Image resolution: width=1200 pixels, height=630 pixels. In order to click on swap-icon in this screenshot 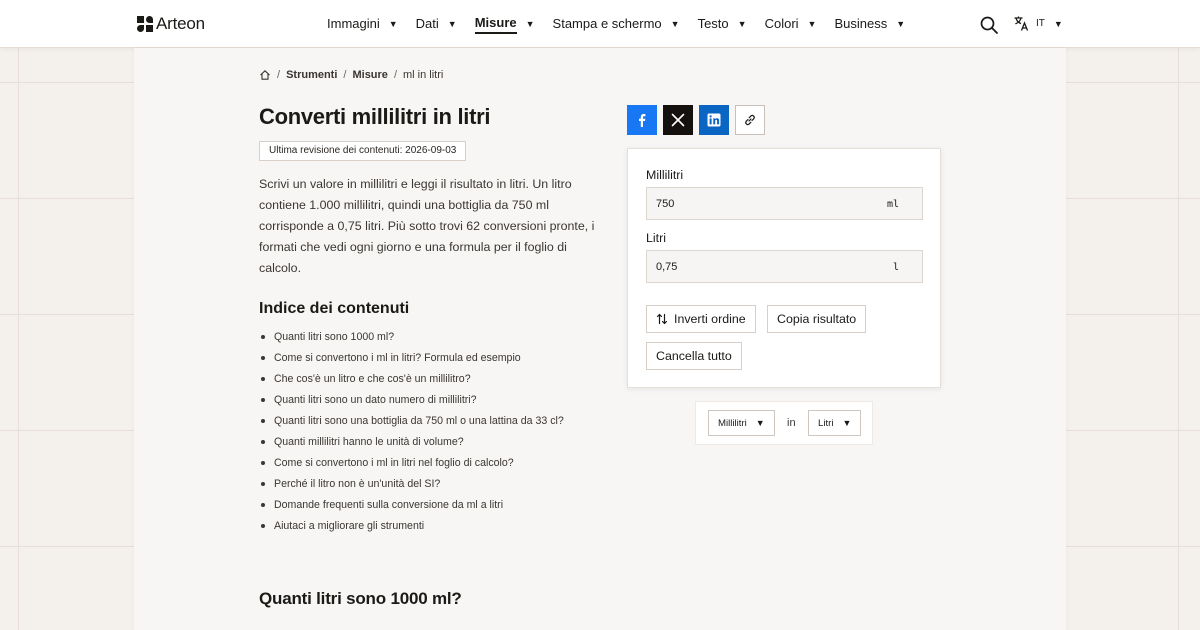, I will do `click(662, 319)`.